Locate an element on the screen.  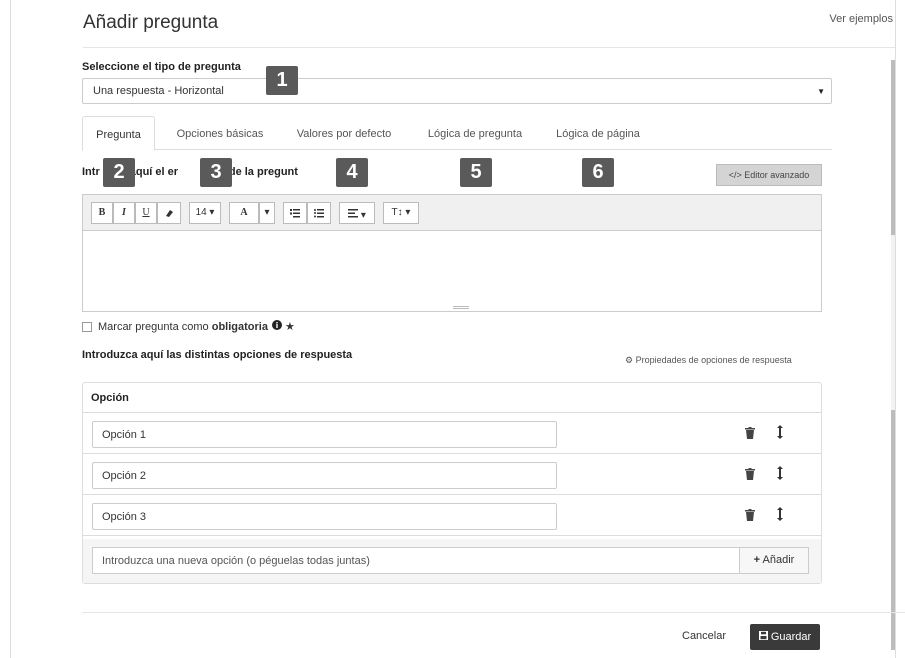
tab-pregunta: Pregunta is located at coordinates (118, 133).